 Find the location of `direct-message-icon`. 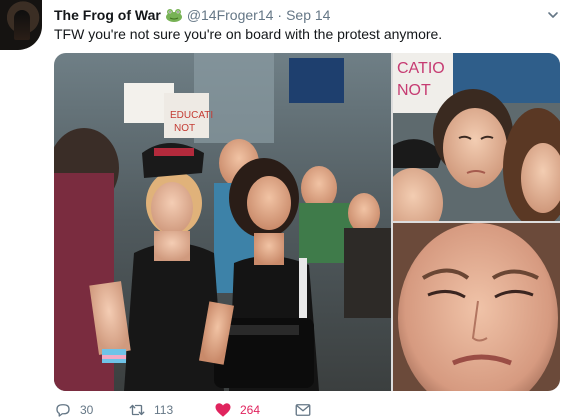

direct-message-icon is located at coordinates (303, 410).